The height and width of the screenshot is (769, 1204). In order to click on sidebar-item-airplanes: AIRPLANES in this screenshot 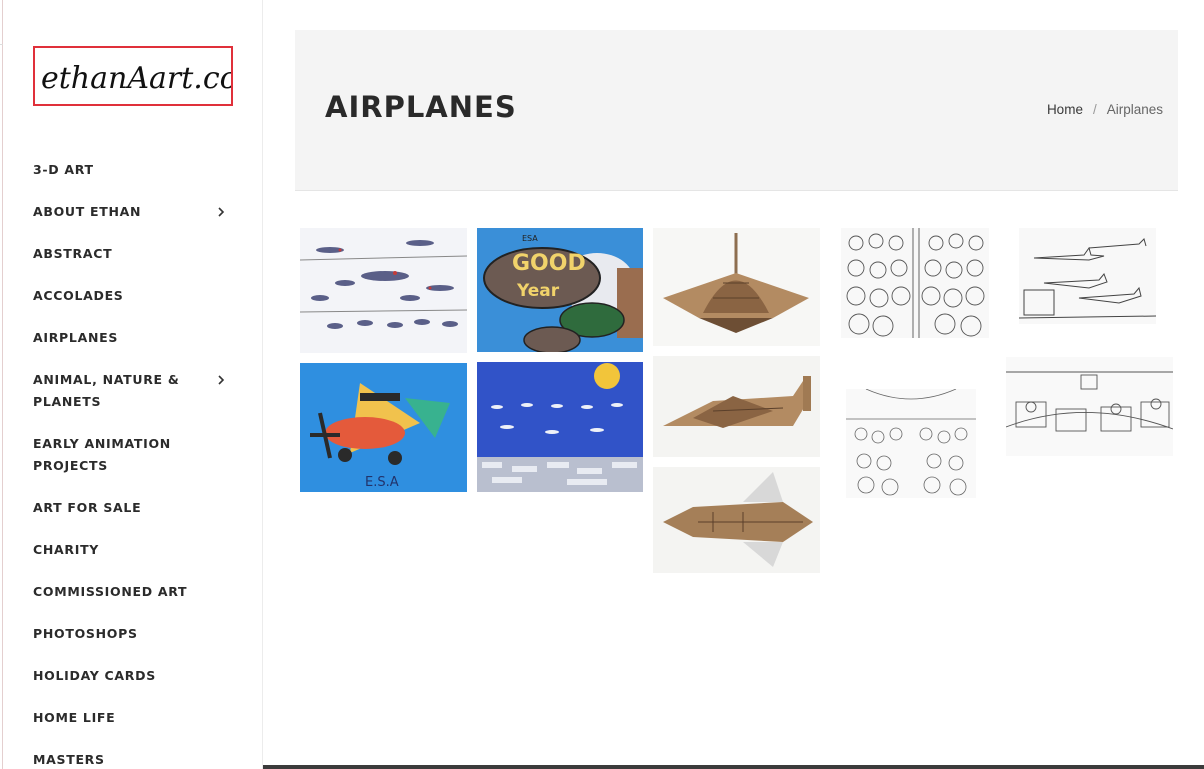, I will do `click(133, 338)`.